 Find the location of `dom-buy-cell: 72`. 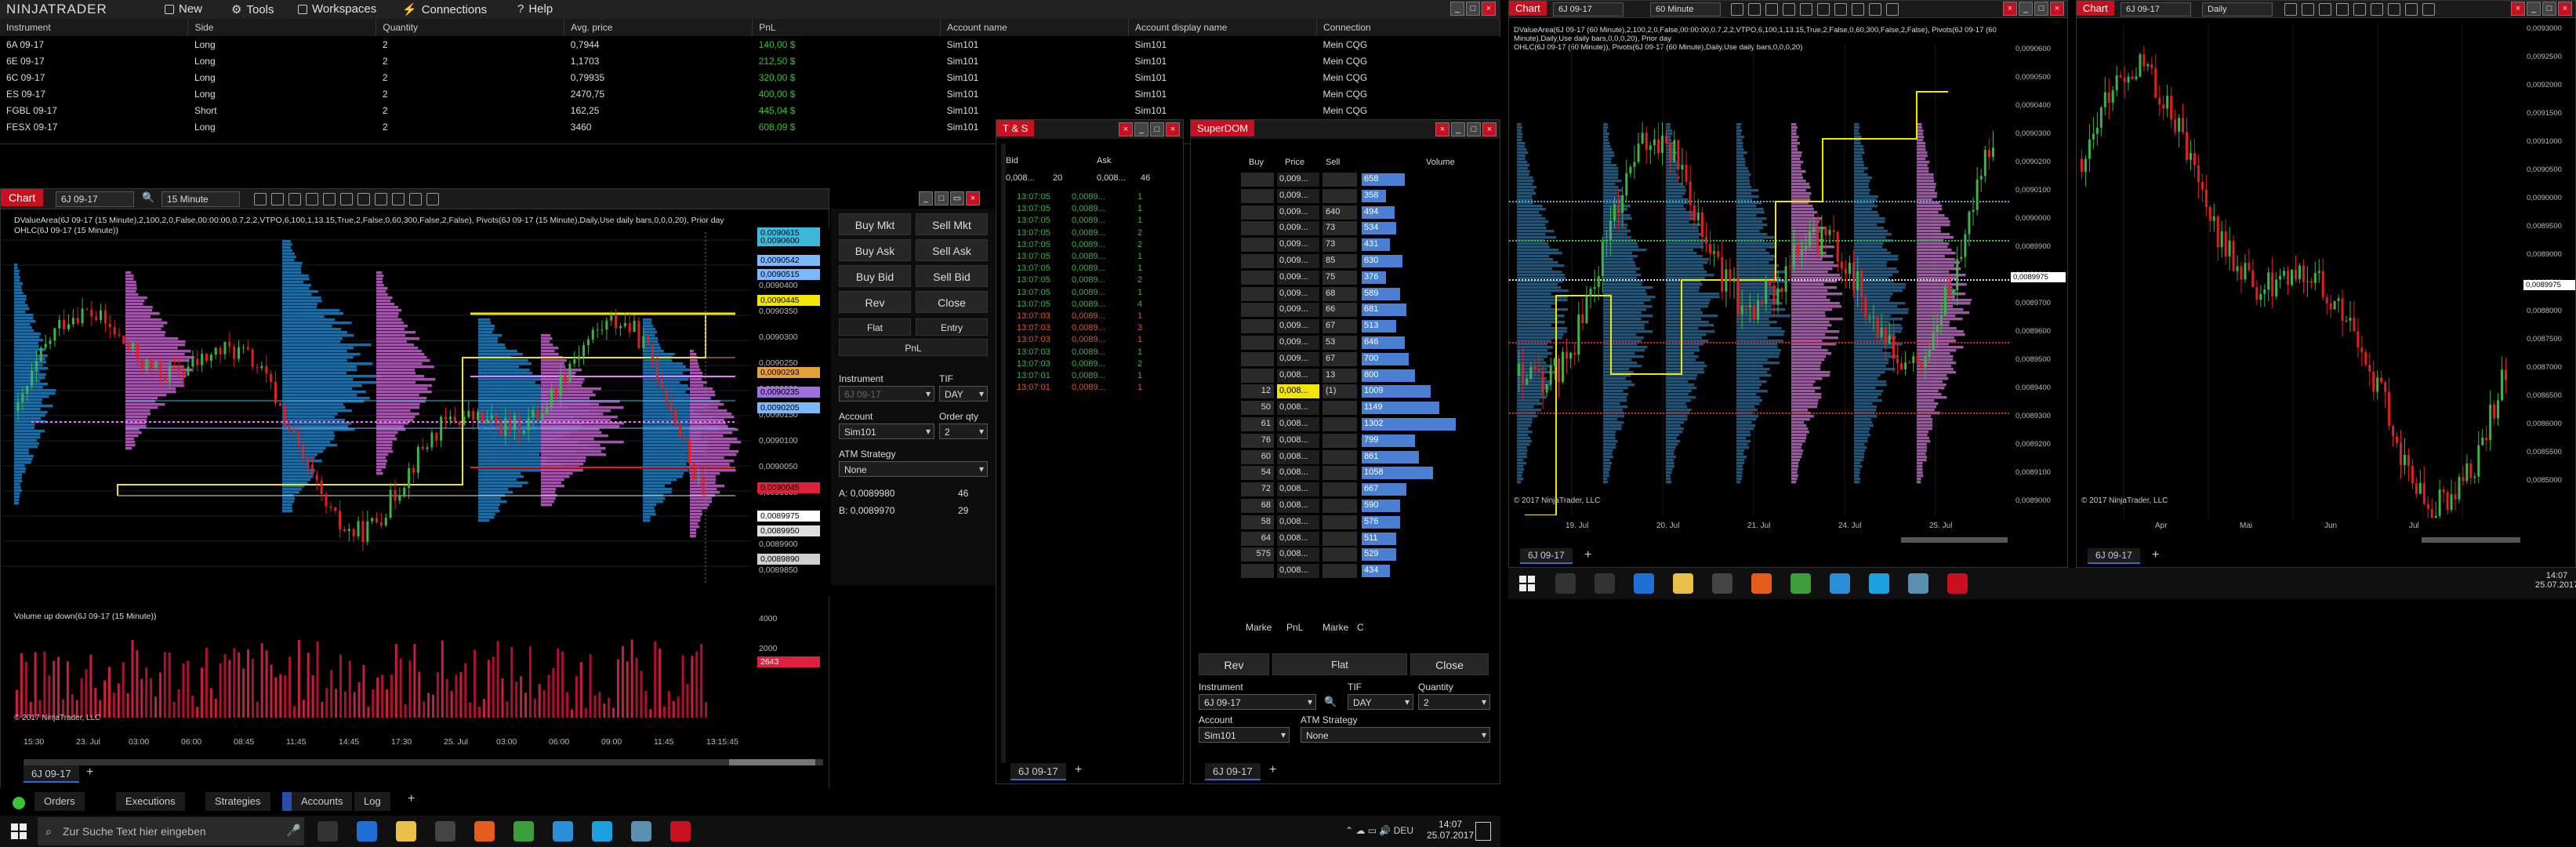

dom-buy-cell: 72 is located at coordinates (1257, 489).